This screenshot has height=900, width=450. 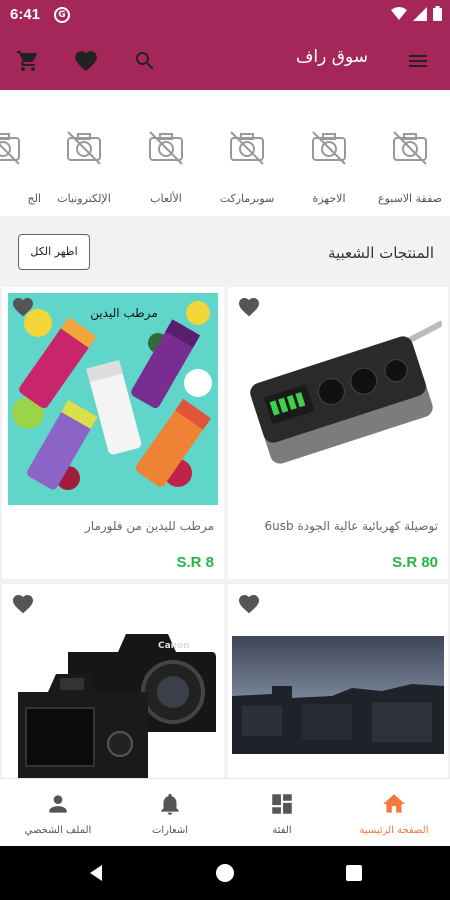 What do you see at coordinates (86, 61) in the screenshot?
I see `favorites-heart-icon` at bounding box center [86, 61].